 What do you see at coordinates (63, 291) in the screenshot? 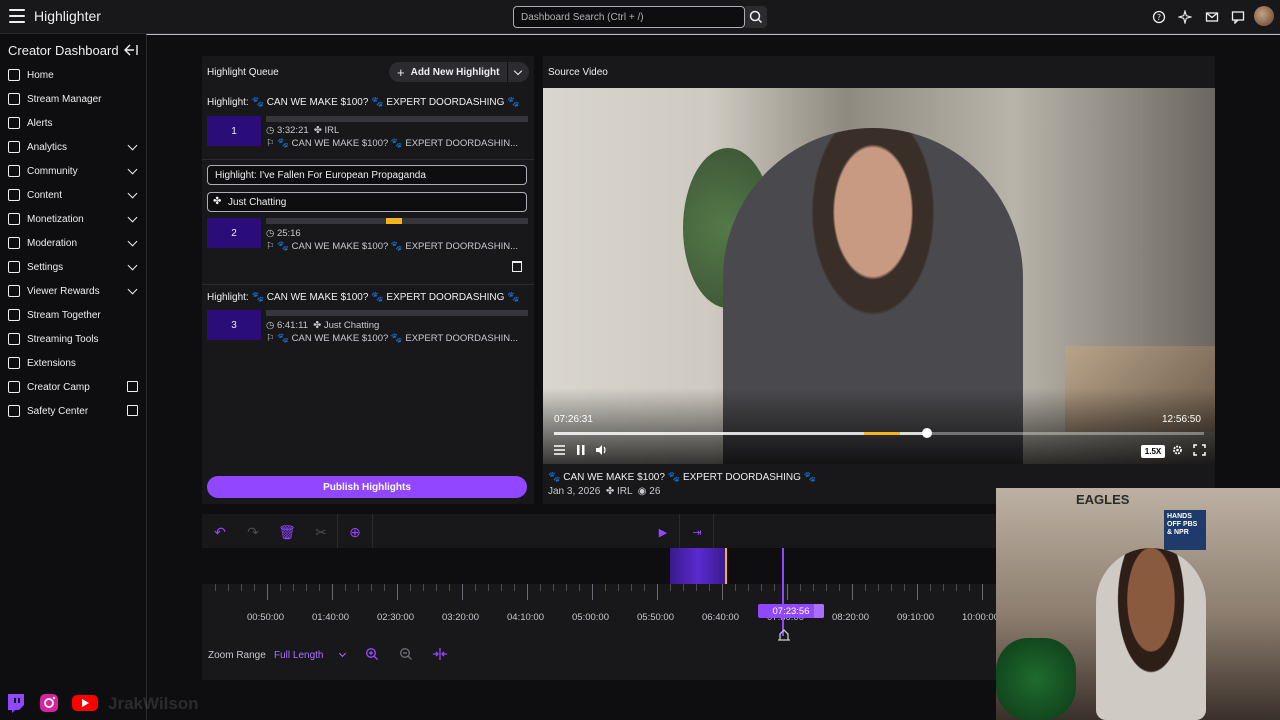
I see `sidebar-item-label: Viewer Rewards` at bounding box center [63, 291].